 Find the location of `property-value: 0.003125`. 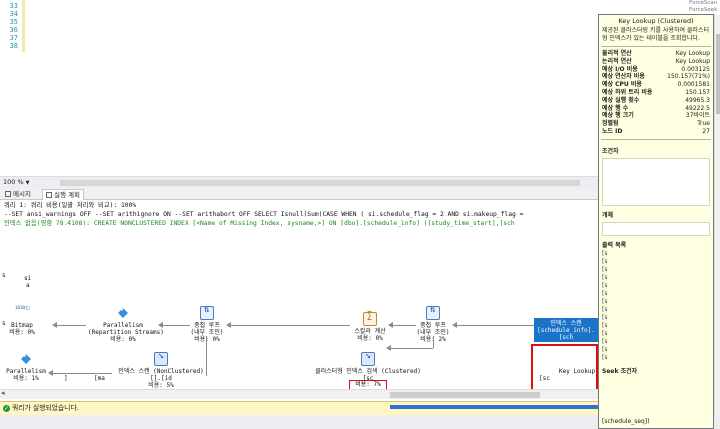

property-value: 0.003125 is located at coordinates (695, 69).